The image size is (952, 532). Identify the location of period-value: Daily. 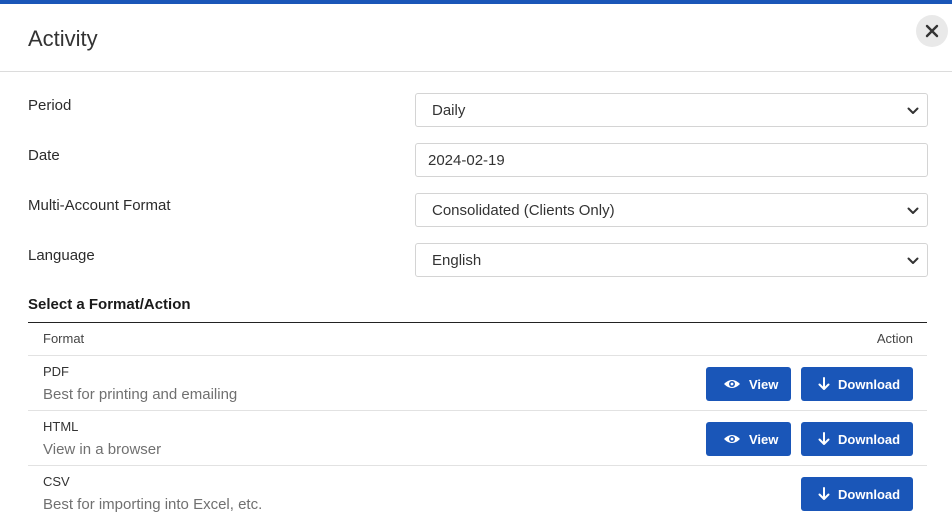
(449, 110).